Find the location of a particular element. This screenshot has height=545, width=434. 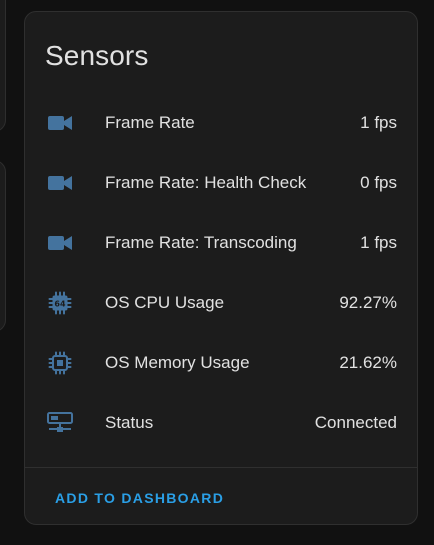

svg-text: 64 is located at coordinates (60, 303).